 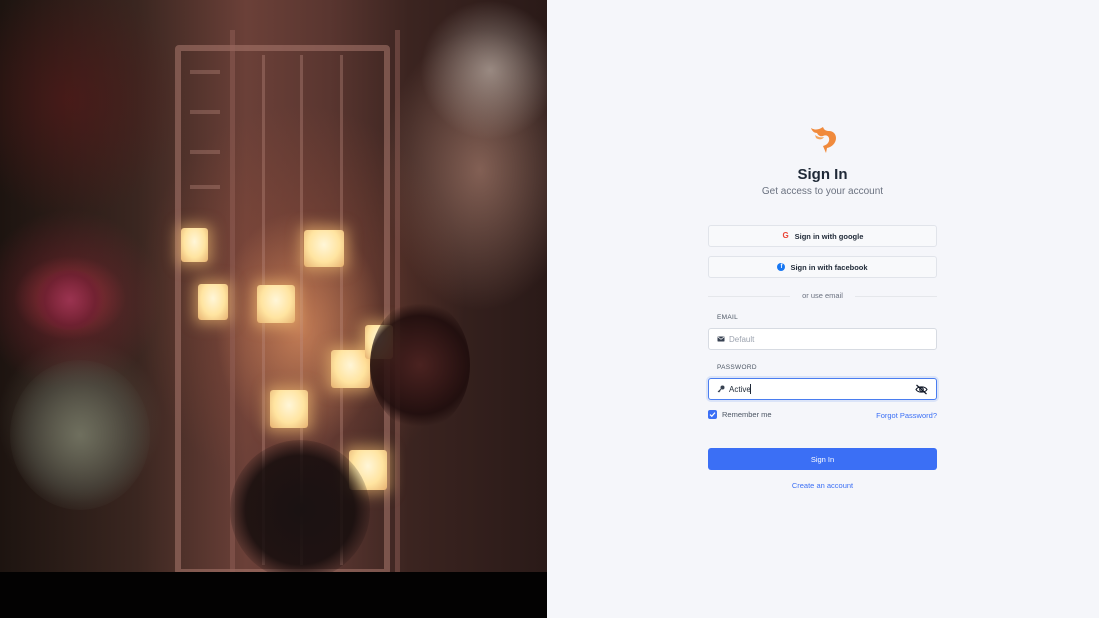 What do you see at coordinates (273, 595) in the screenshot?
I see `photo-bottom-strip` at bounding box center [273, 595].